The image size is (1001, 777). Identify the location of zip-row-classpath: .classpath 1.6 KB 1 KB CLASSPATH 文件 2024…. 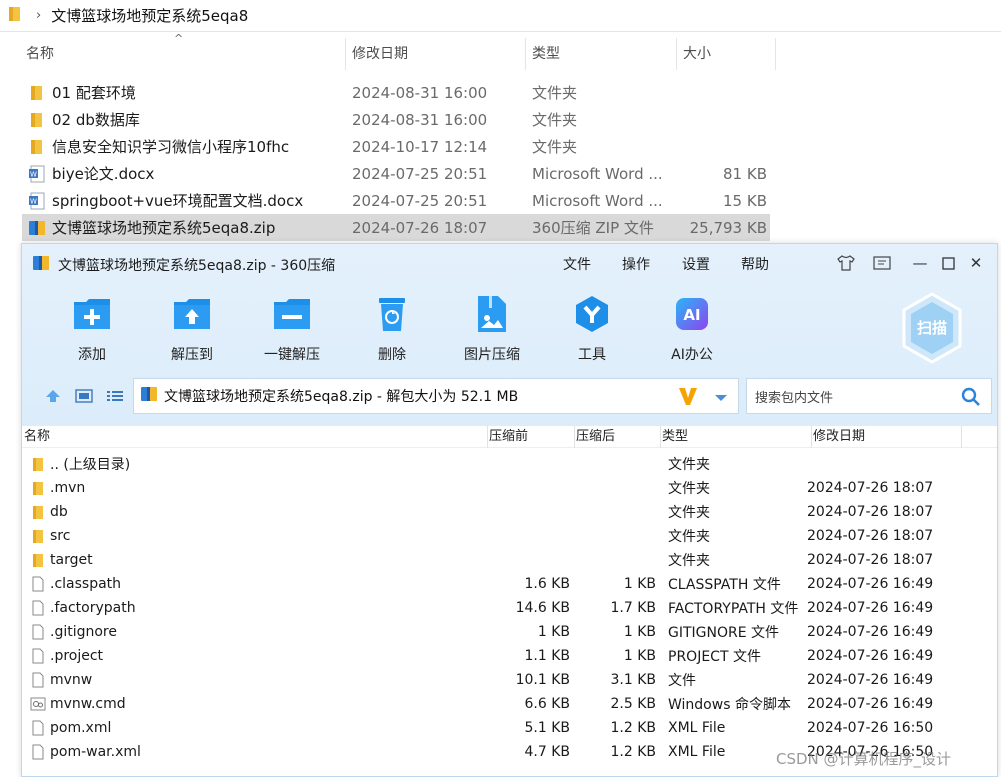
(509, 584).